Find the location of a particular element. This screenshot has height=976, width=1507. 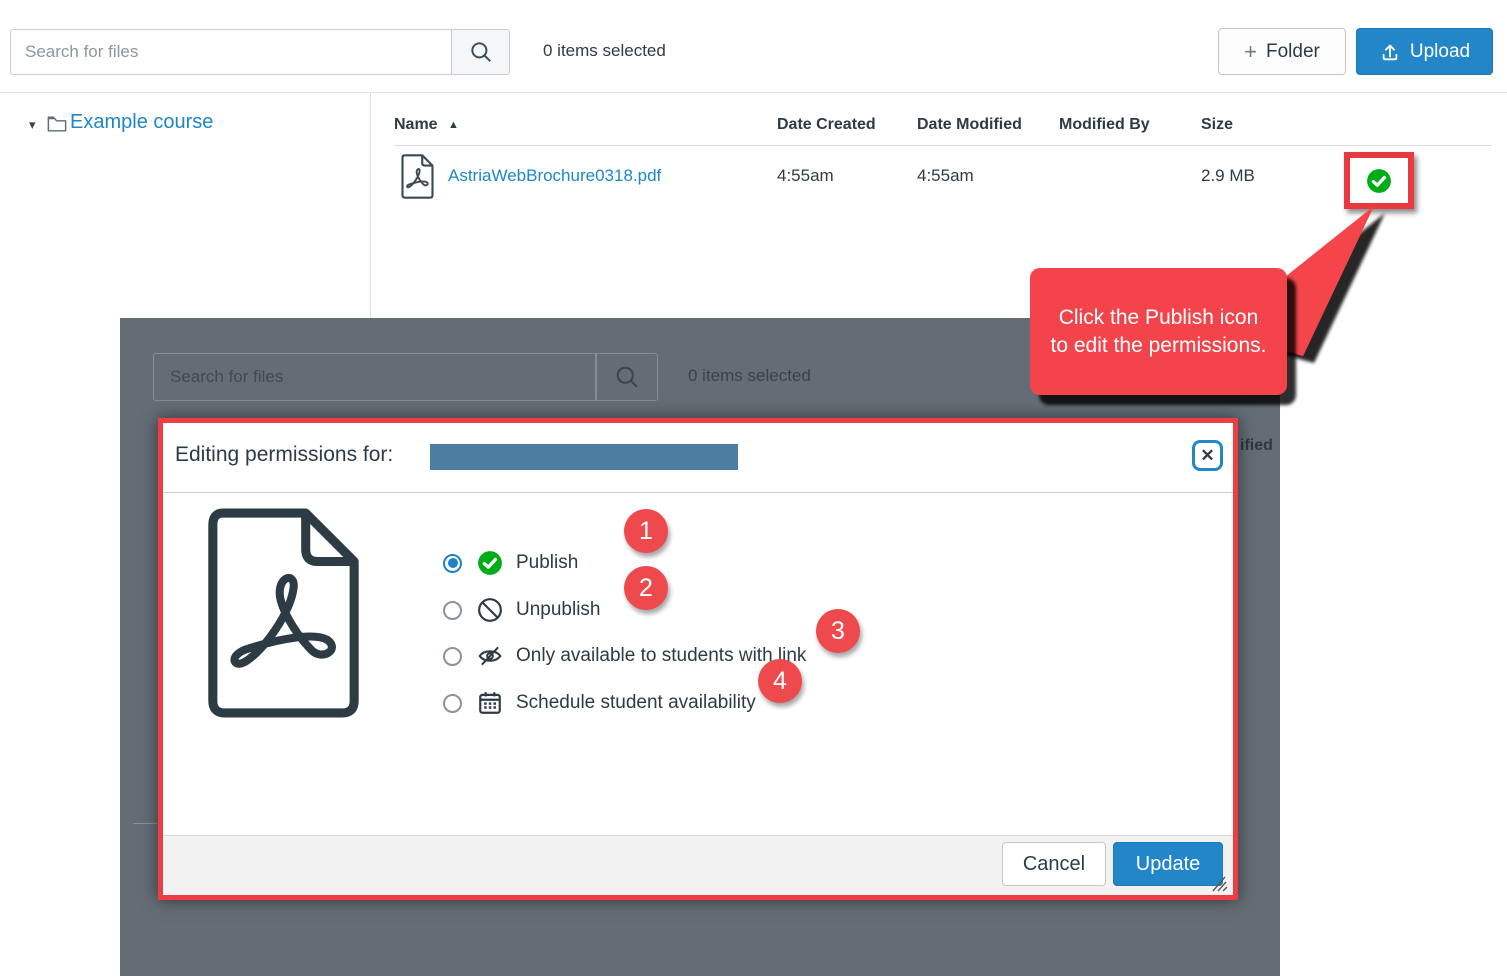

publish-check-icon is located at coordinates (490, 563).